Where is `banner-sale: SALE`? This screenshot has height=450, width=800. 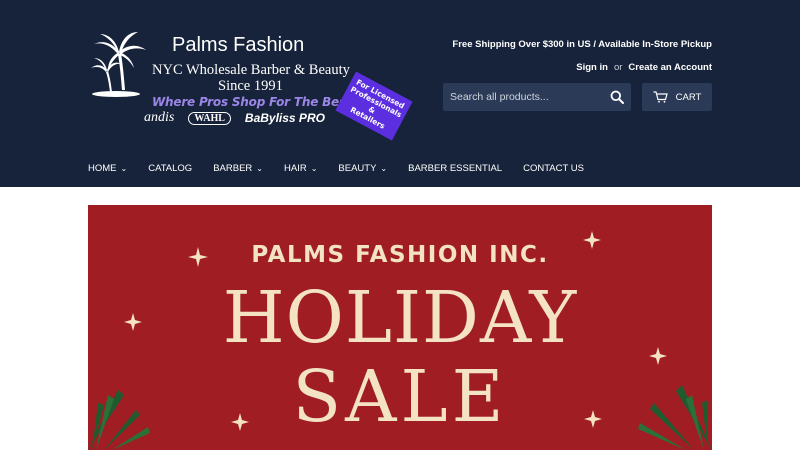
banner-sale: SALE is located at coordinates (400, 396).